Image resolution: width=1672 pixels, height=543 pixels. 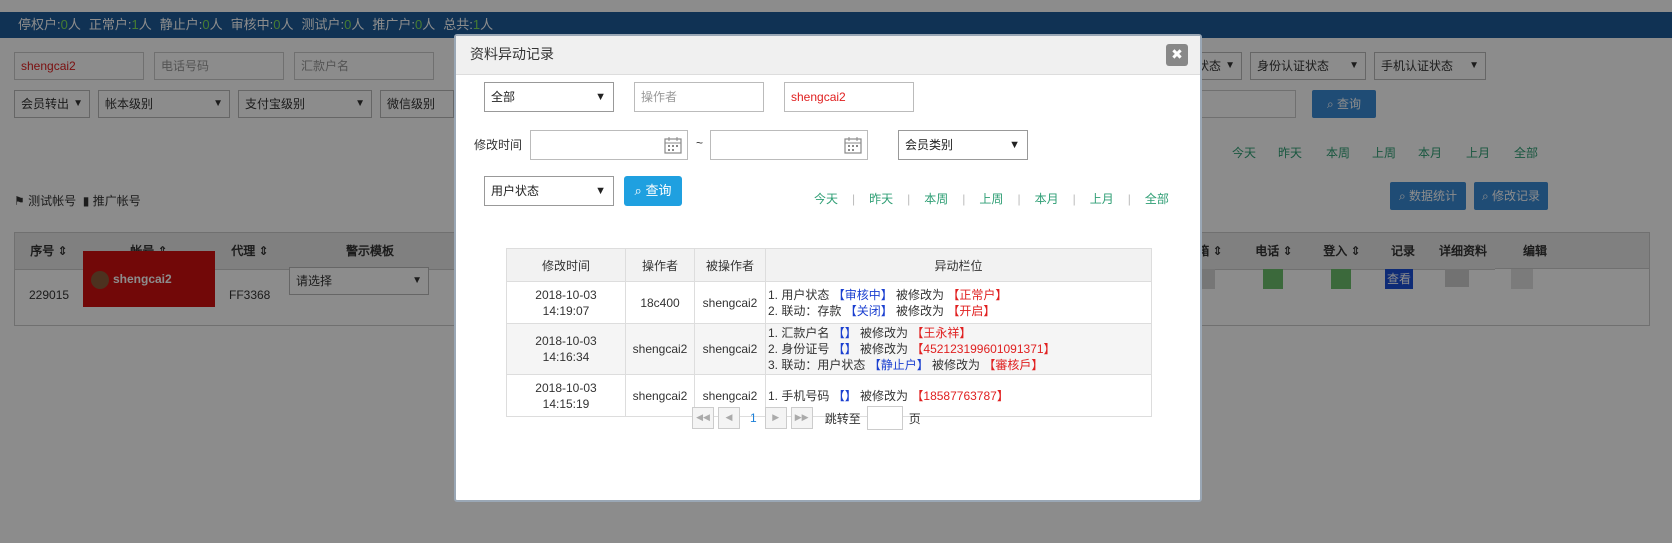 What do you see at coordinates (805, 310) in the screenshot?
I see `change-field: 2. 联动：存款` at bounding box center [805, 310].